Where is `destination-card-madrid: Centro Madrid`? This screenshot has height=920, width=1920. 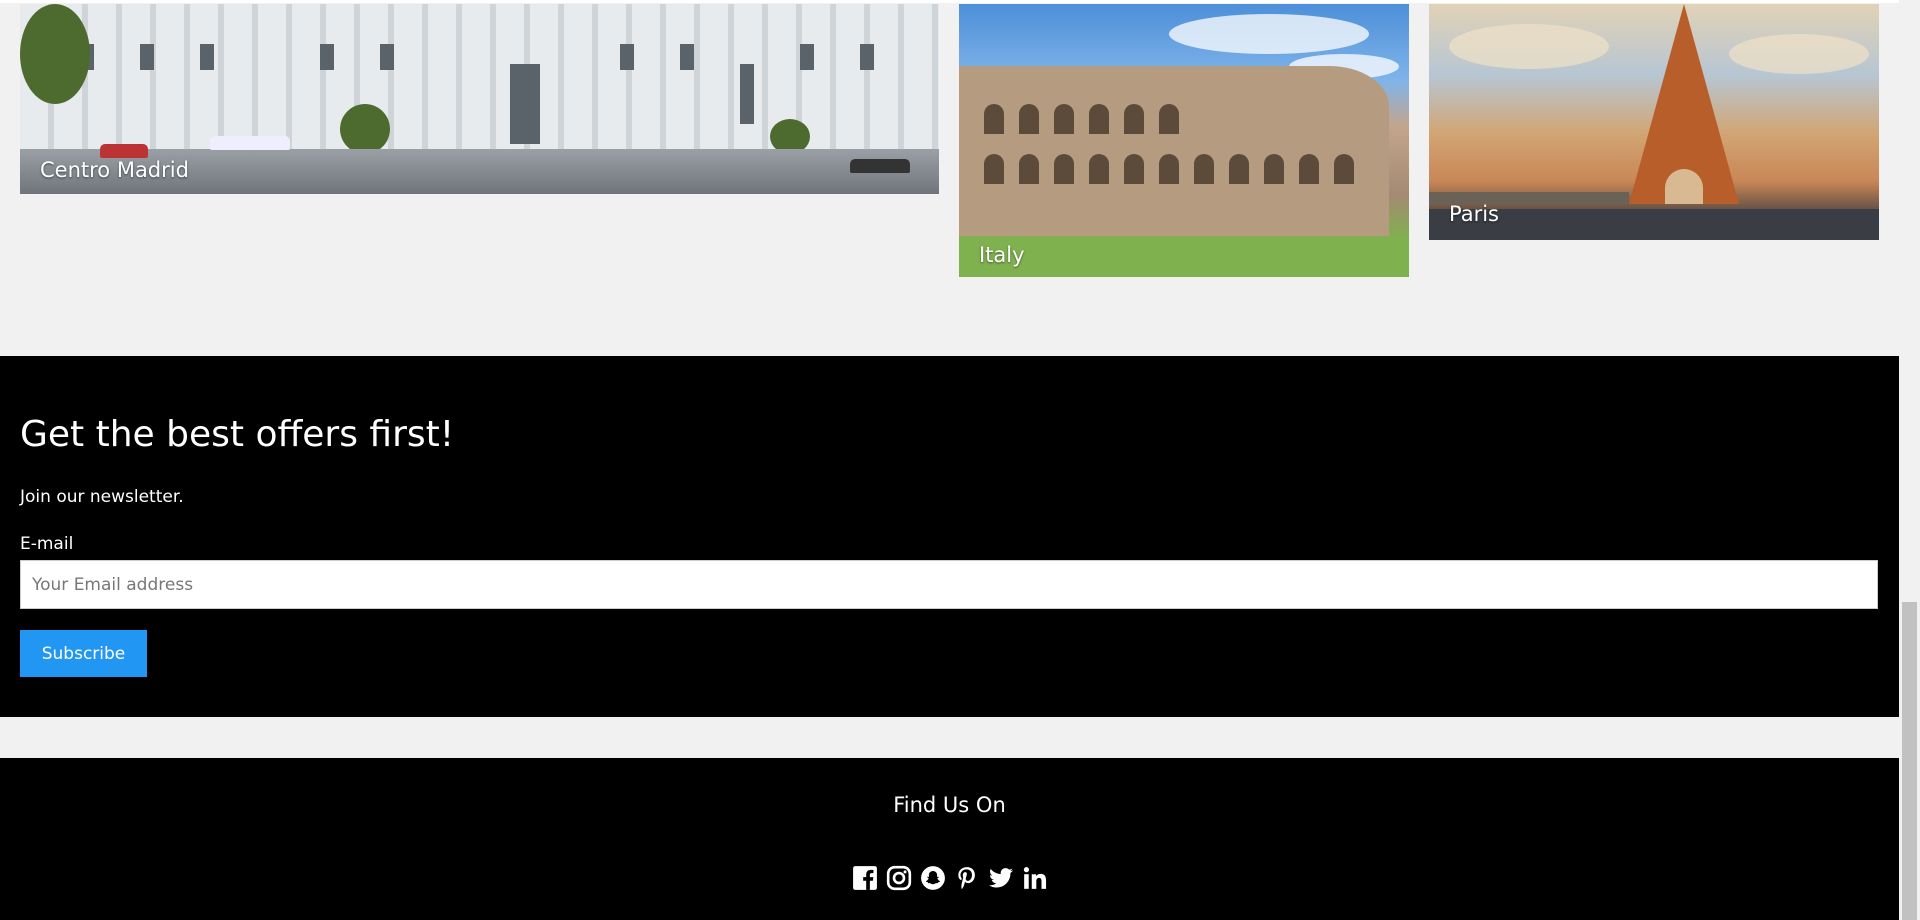 destination-card-madrid: Centro Madrid is located at coordinates (479, 99).